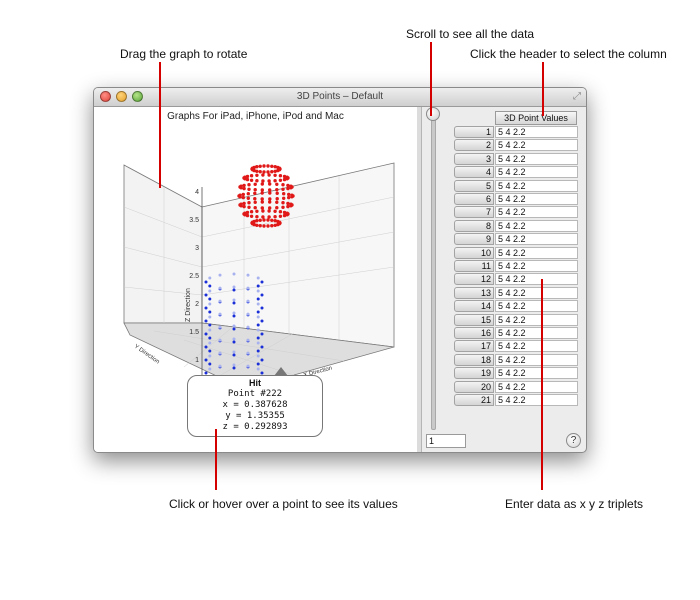  What do you see at coordinates (516, 387) in the screenshot?
I see `table-row: 20 5 4 2.2` at bounding box center [516, 387].